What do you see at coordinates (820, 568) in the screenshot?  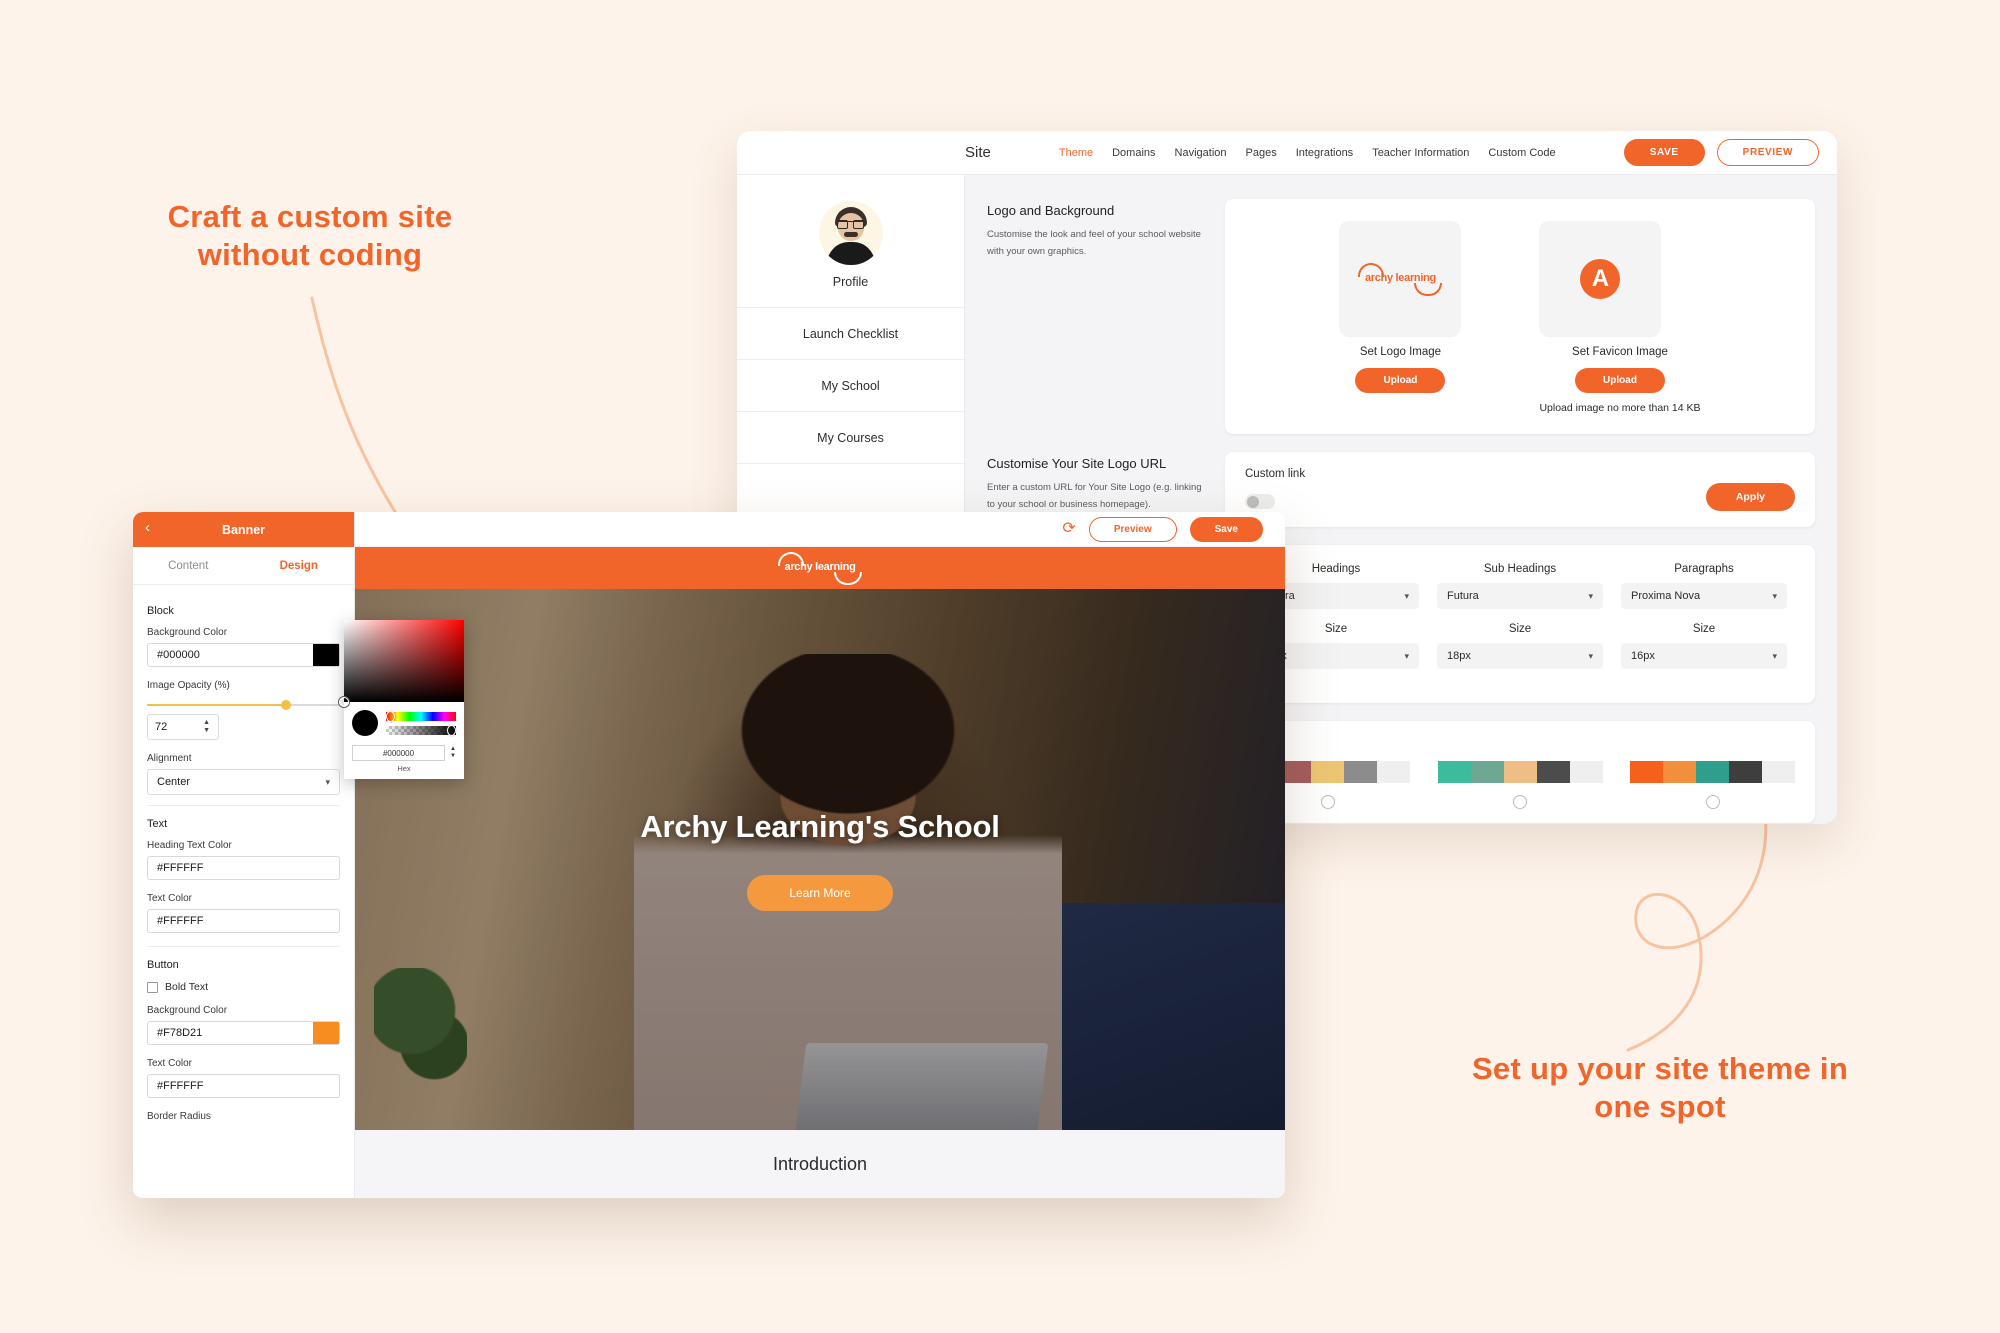 I see `site-preview-header: archy learning` at bounding box center [820, 568].